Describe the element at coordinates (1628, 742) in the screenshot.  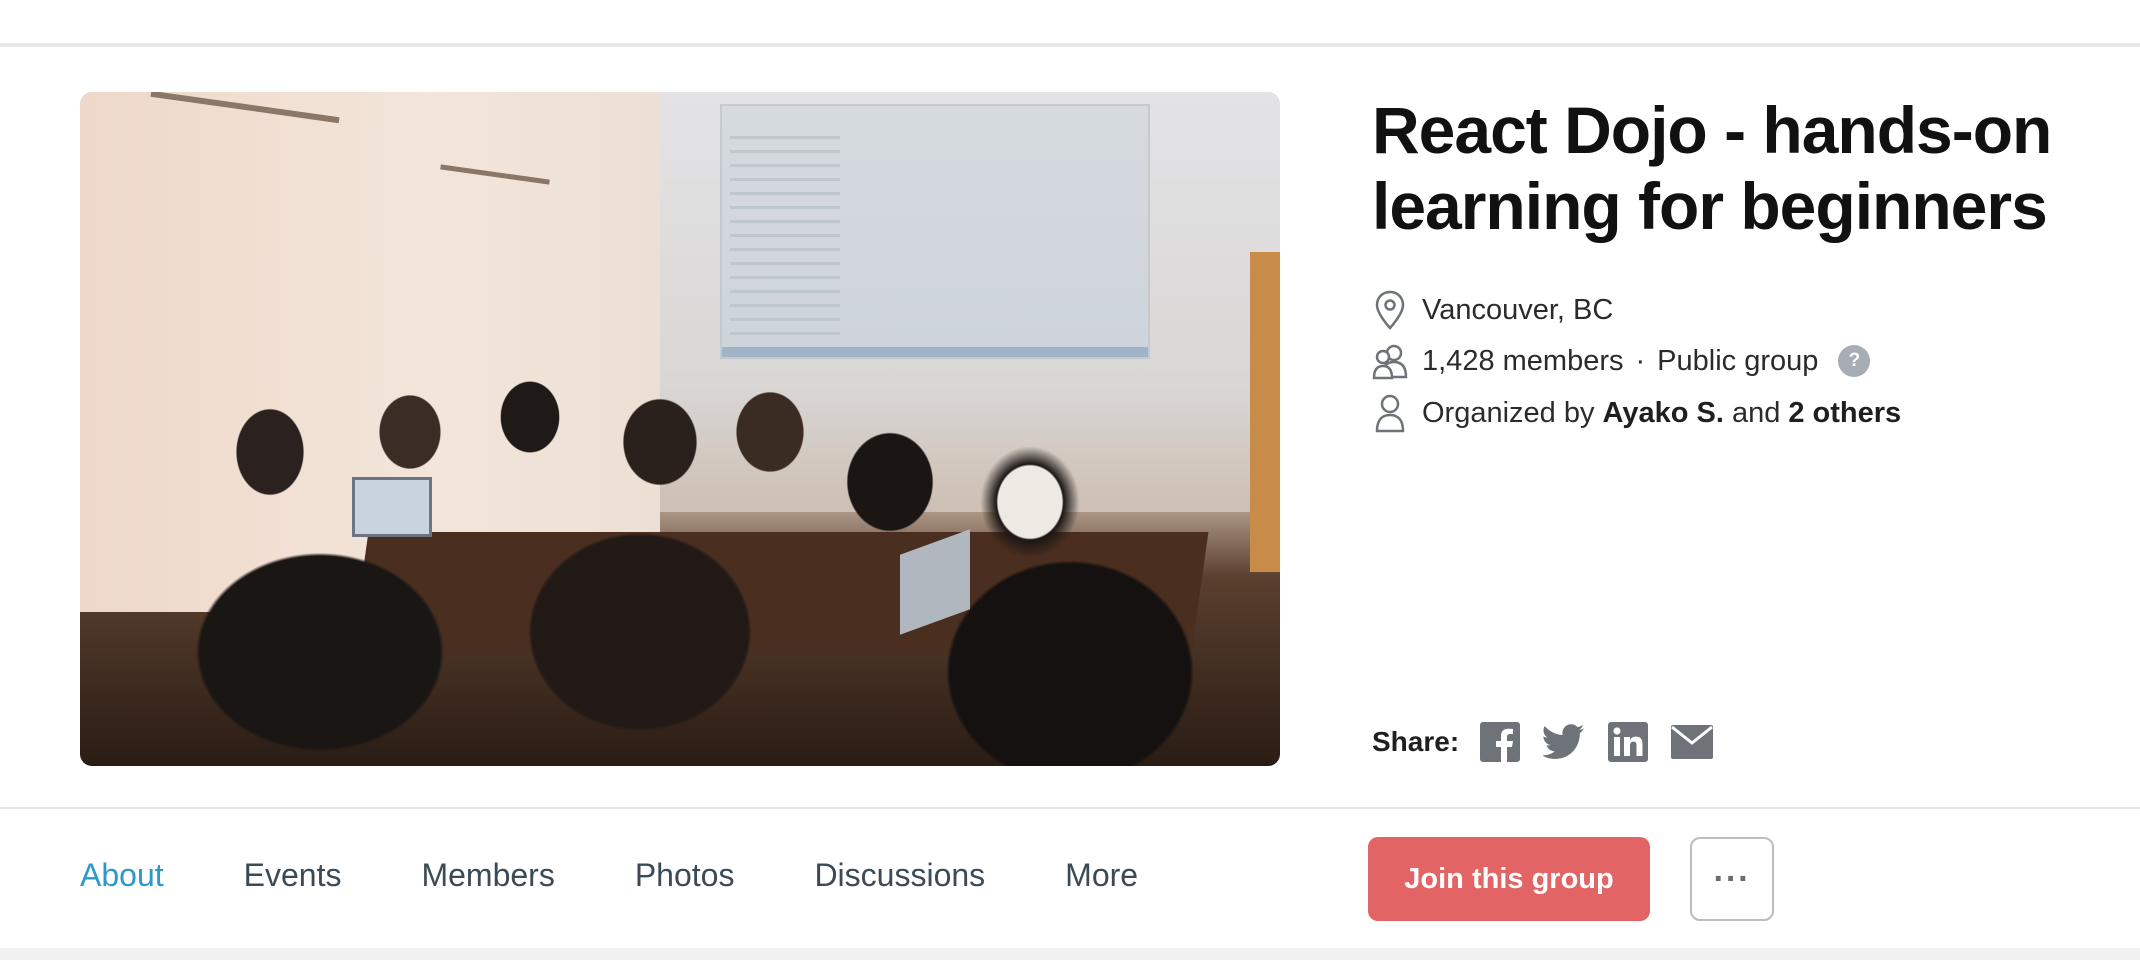
I see `linkedin-icon` at that location.